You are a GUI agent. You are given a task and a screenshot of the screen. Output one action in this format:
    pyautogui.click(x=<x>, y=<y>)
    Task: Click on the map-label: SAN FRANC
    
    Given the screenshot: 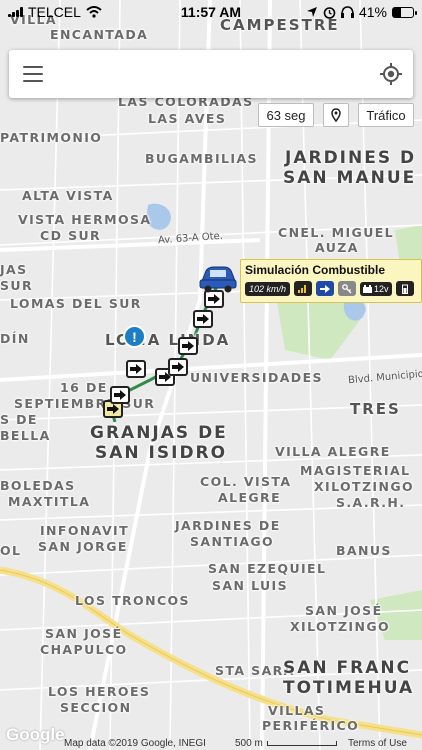 What is the action you would take?
    pyautogui.click(x=347, y=668)
    